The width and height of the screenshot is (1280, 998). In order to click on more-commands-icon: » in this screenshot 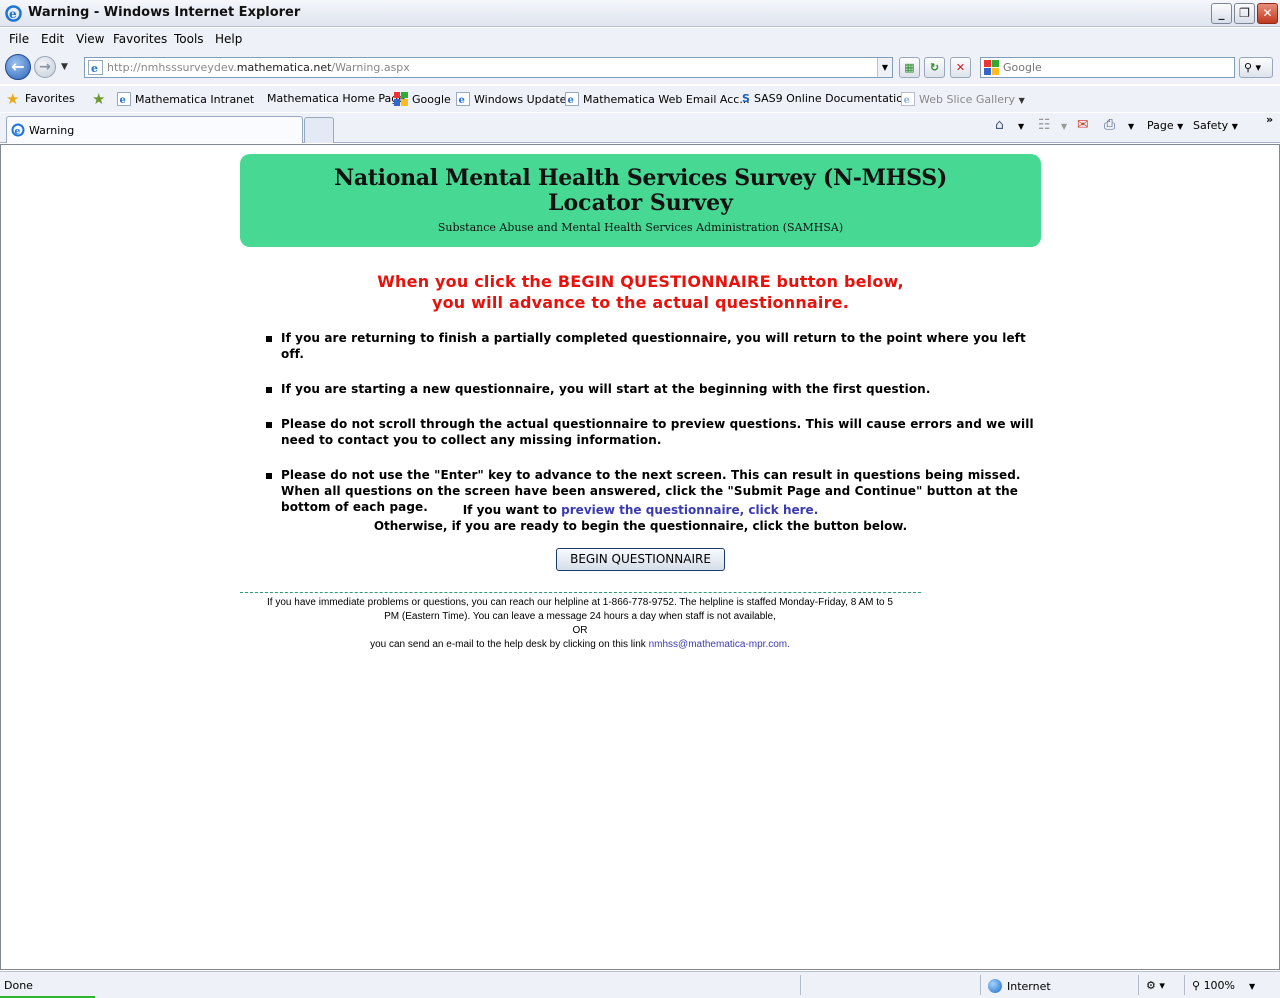, I will do `click(1269, 119)`.